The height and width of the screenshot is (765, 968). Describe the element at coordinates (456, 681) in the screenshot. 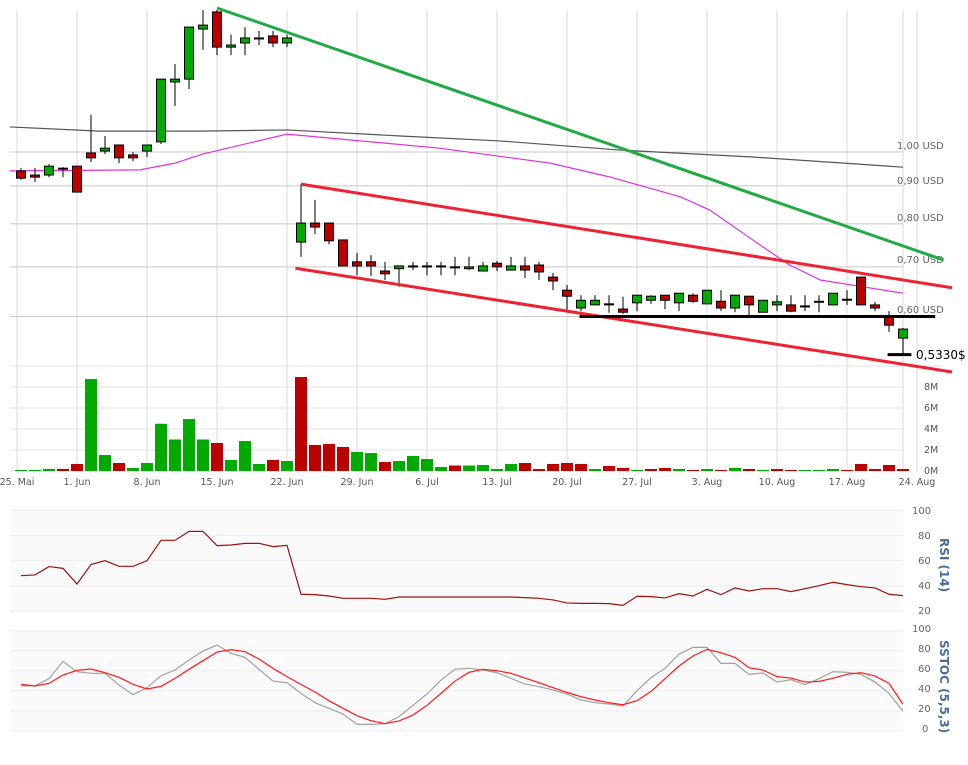

I see `sstoc-panel-bg` at that location.